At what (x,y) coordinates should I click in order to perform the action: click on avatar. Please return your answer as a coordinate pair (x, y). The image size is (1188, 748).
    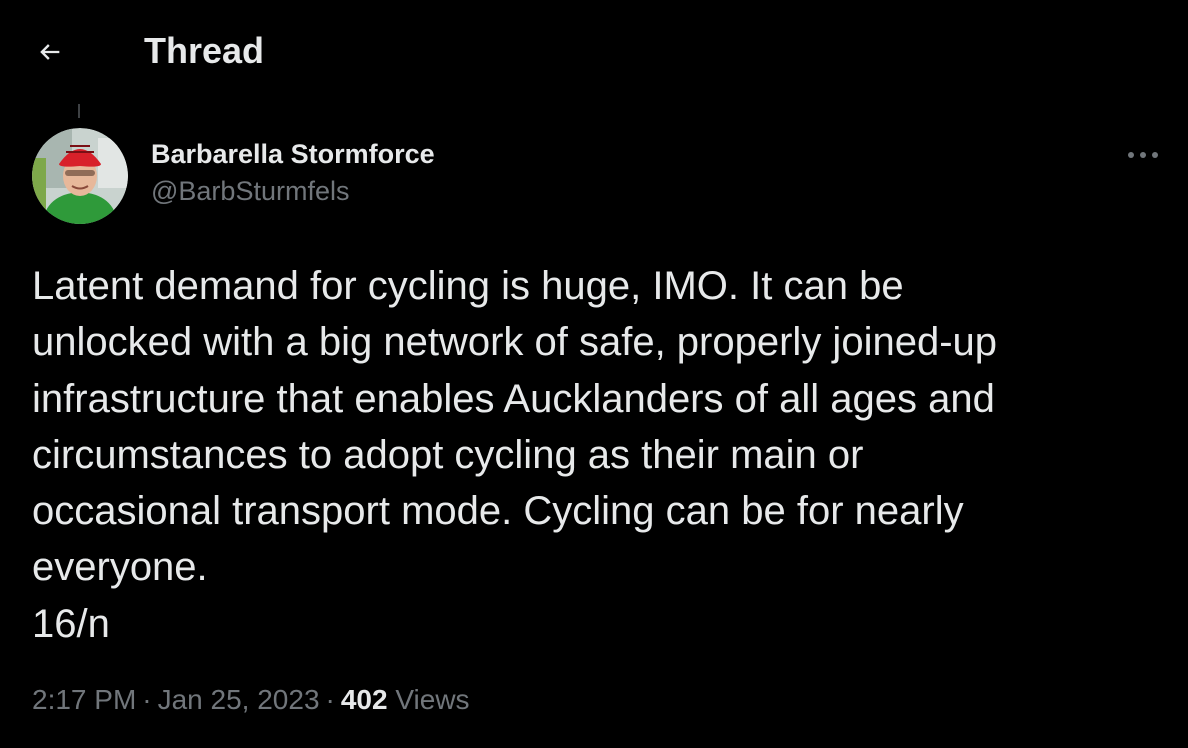
    Looking at the image, I should click on (80, 176).